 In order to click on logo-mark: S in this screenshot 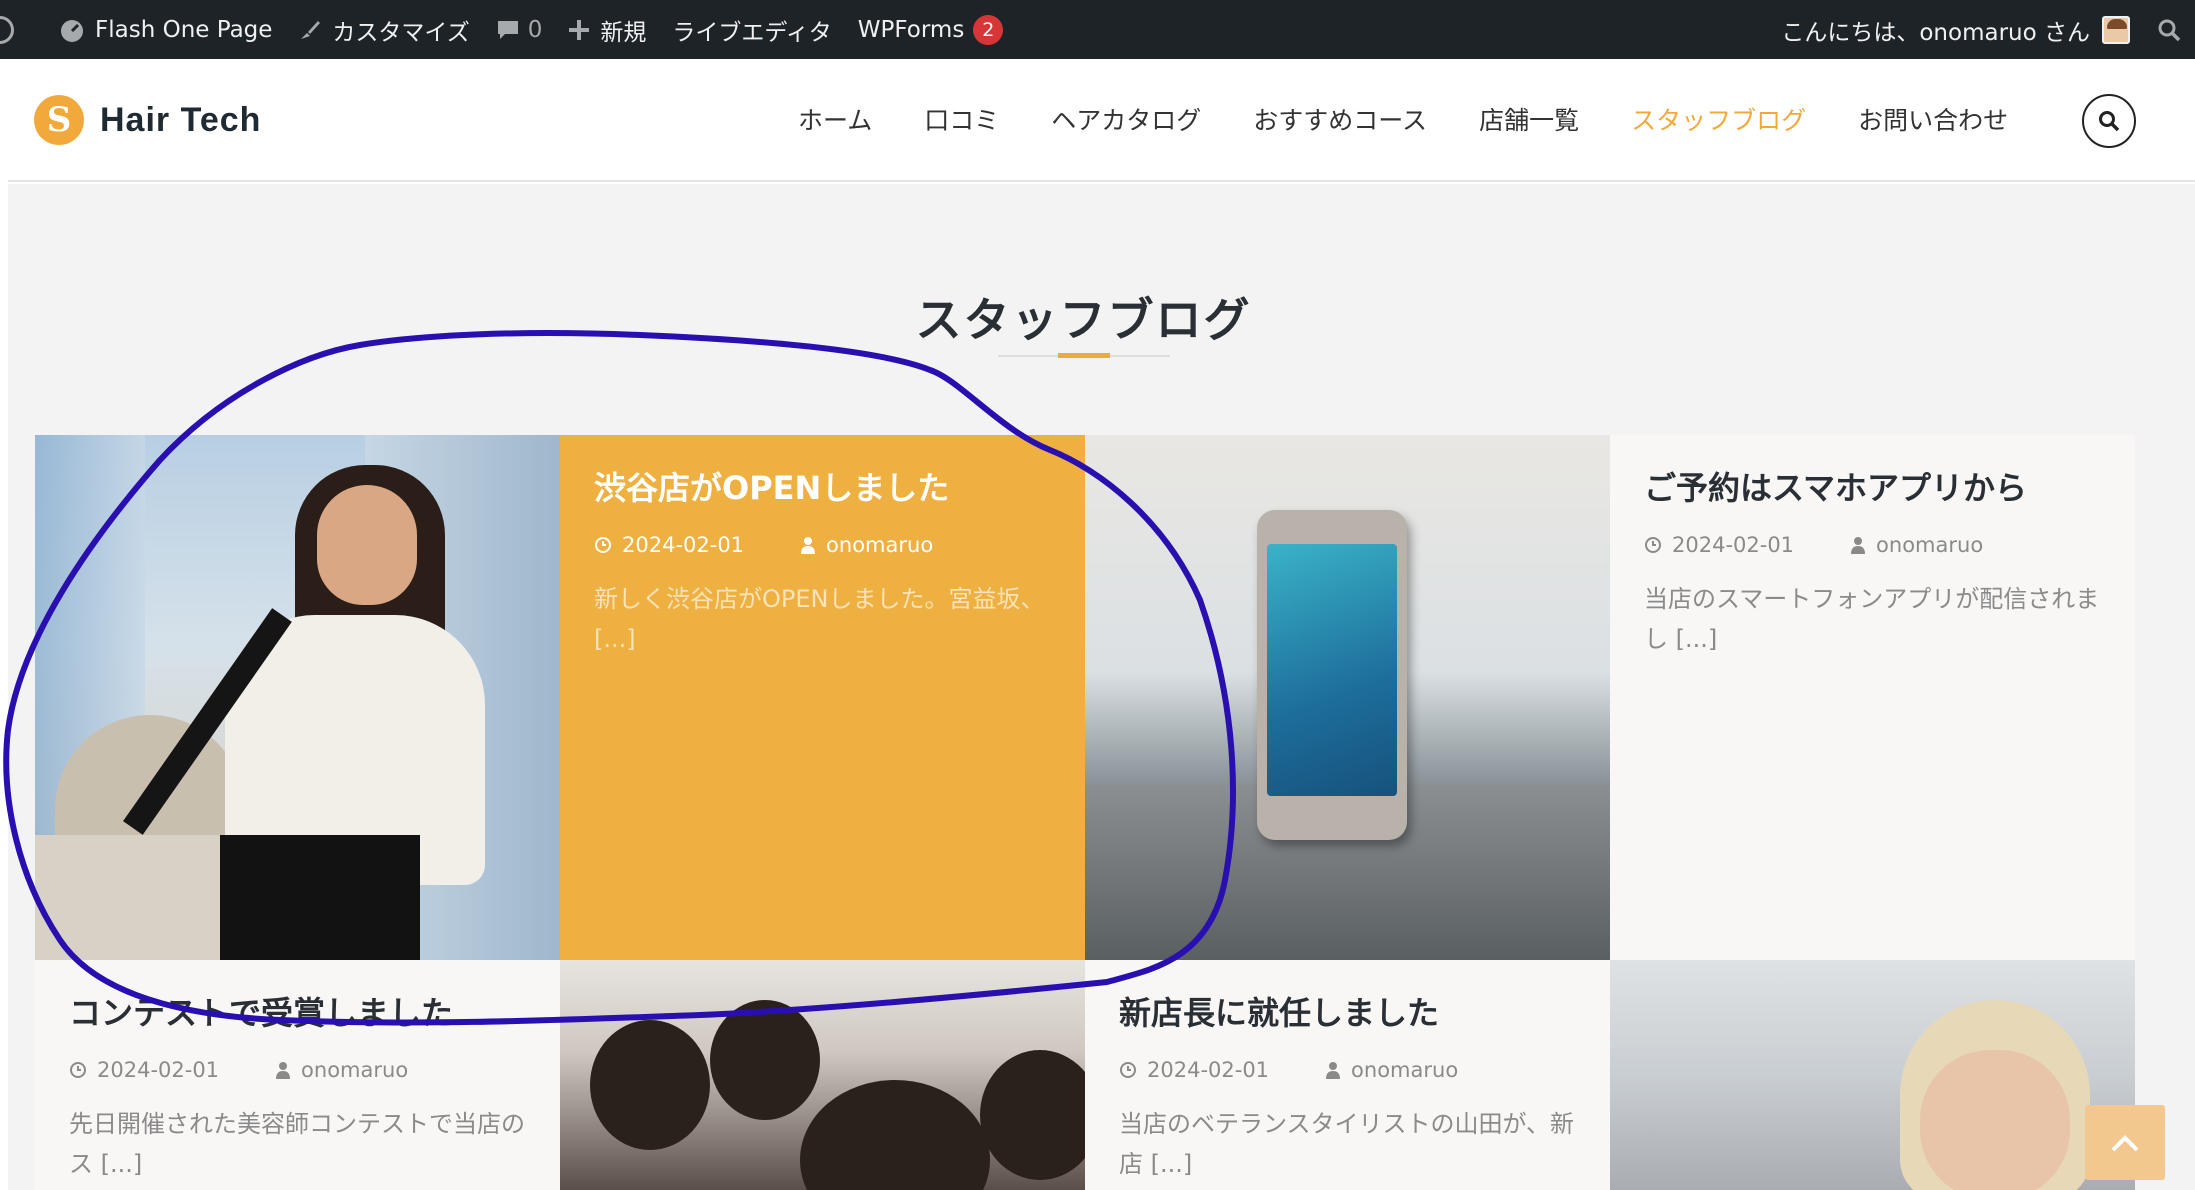, I will do `click(59, 120)`.